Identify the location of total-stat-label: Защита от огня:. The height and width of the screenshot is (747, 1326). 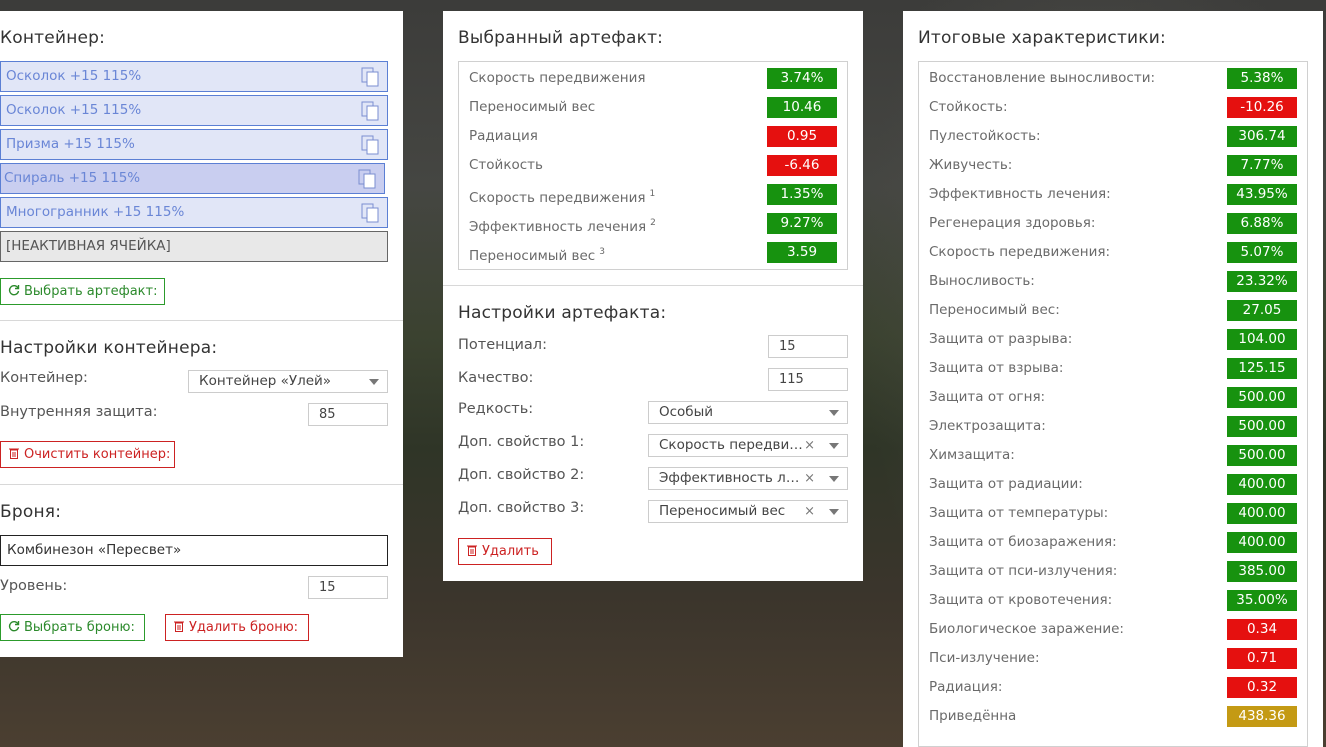
(987, 397).